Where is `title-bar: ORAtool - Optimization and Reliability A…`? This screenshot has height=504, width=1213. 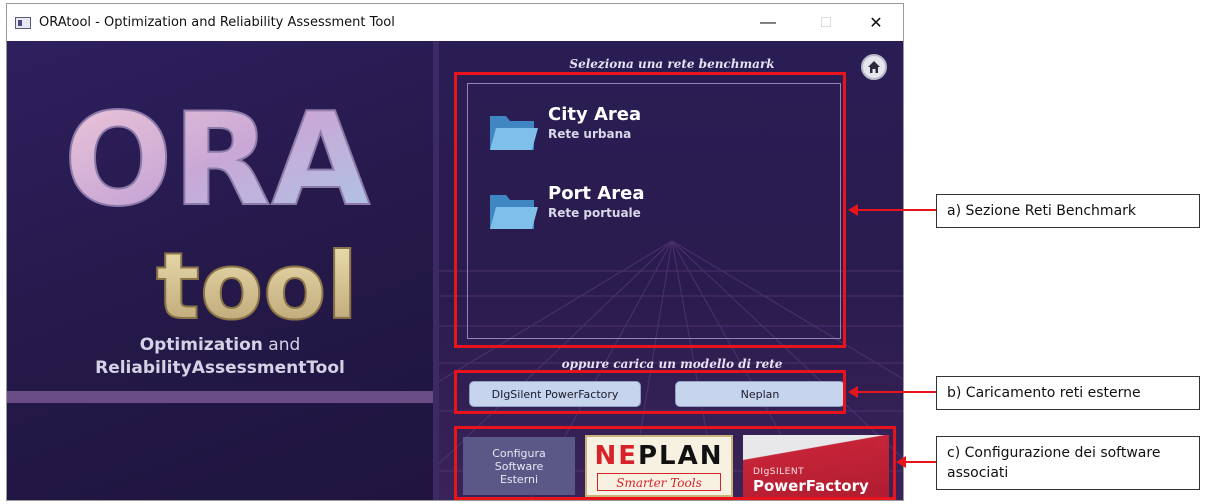
title-bar: ORAtool - Optimization and Reliability A… is located at coordinates (455, 22).